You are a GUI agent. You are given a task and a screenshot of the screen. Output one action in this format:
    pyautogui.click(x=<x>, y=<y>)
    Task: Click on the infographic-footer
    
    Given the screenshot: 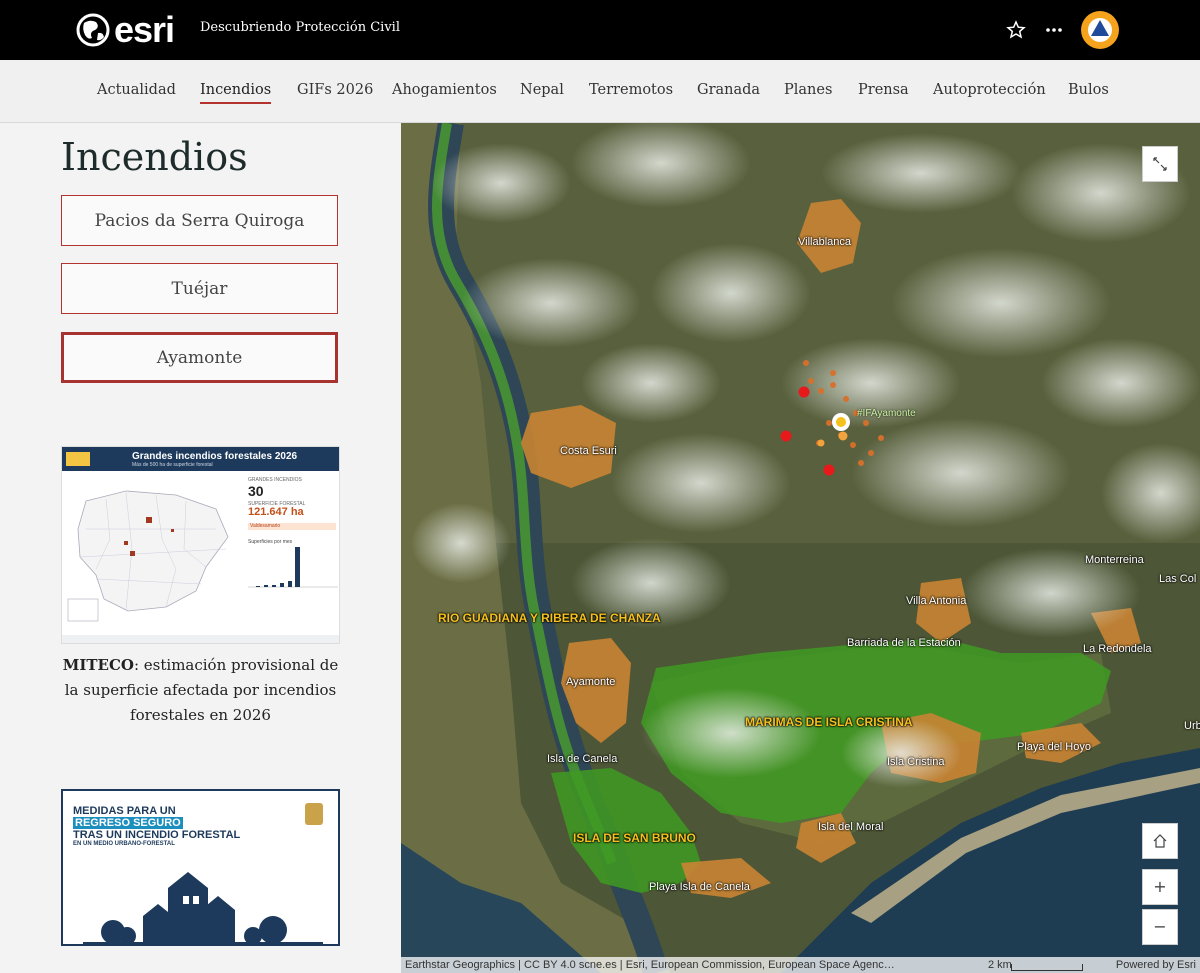 What is the action you would take?
    pyautogui.click(x=200, y=639)
    